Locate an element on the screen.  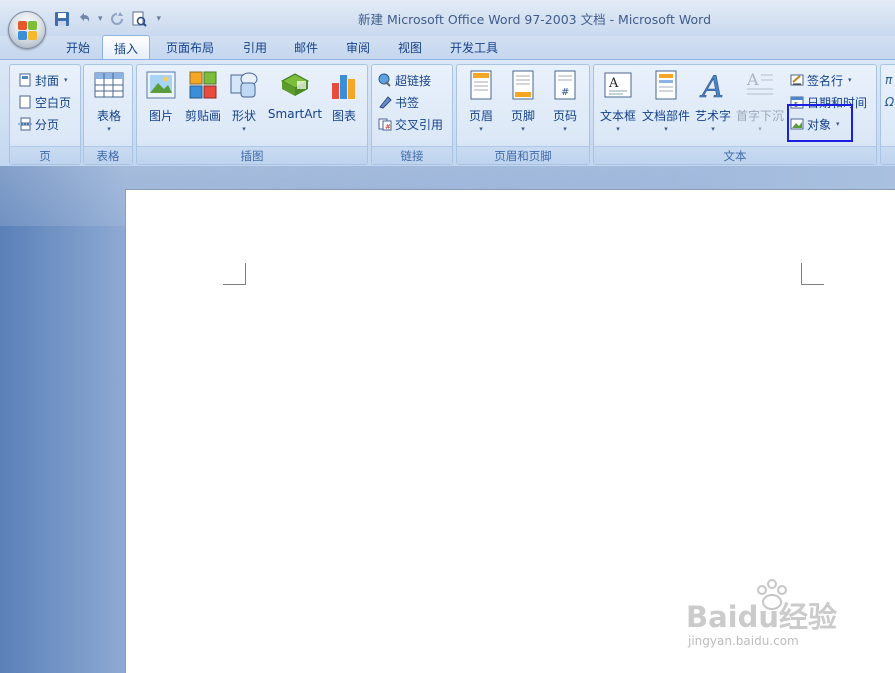
page-number-button: # 页码 ▾ is located at coordinates (565, 101).